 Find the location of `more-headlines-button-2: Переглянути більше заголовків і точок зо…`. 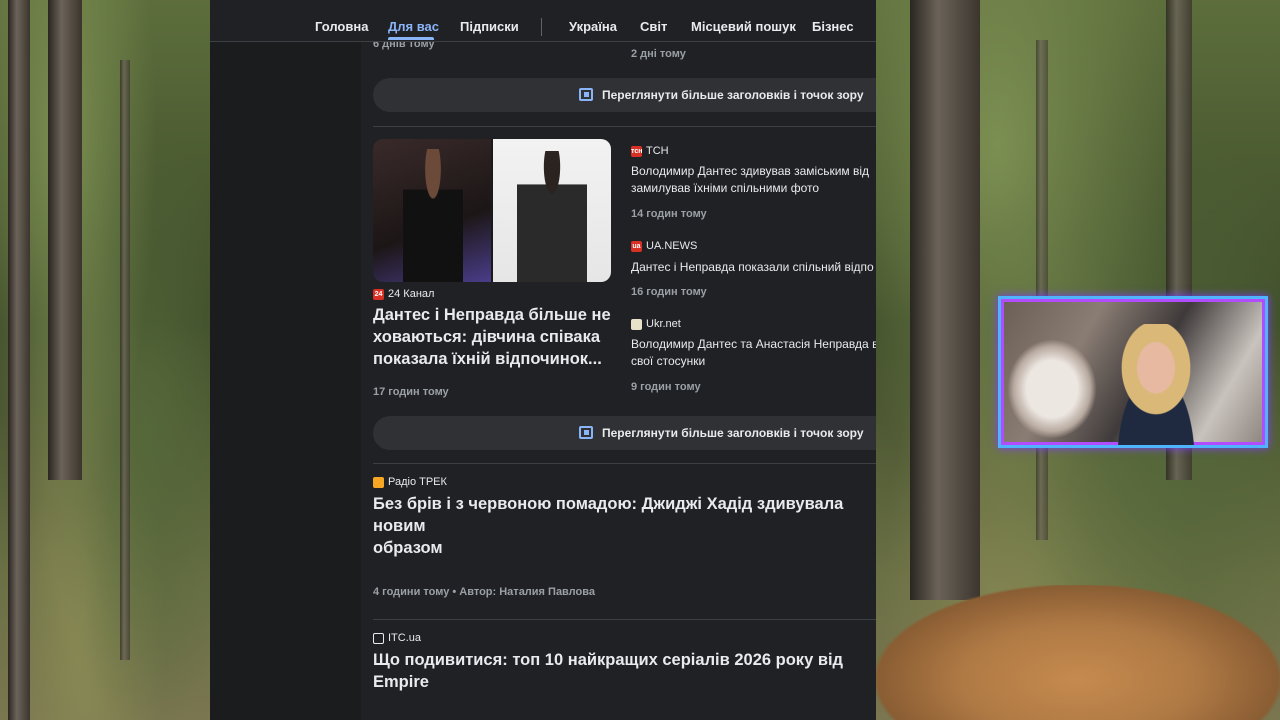

more-headlines-button-2: Переглянути більше заголовків і точок зо… is located at coordinates (624, 433).